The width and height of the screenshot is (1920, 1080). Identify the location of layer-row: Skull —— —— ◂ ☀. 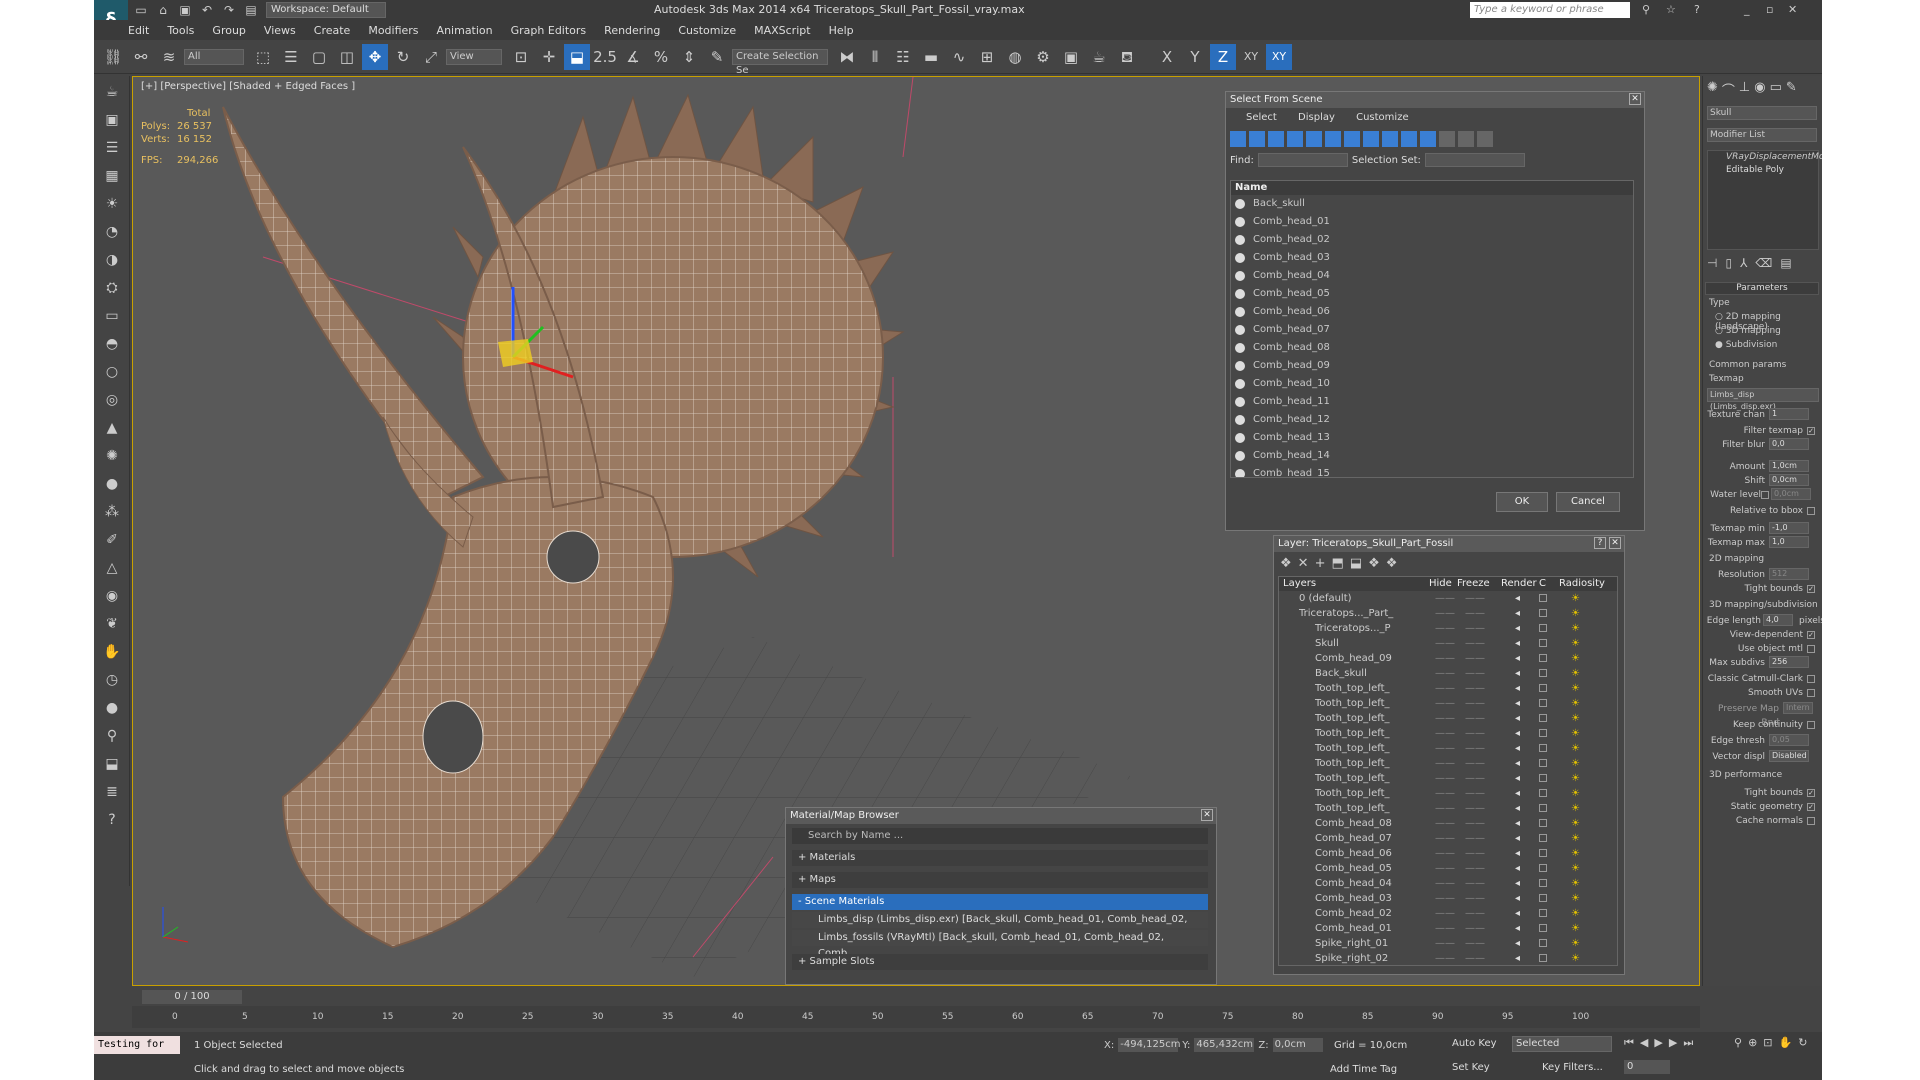
(1448, 643).